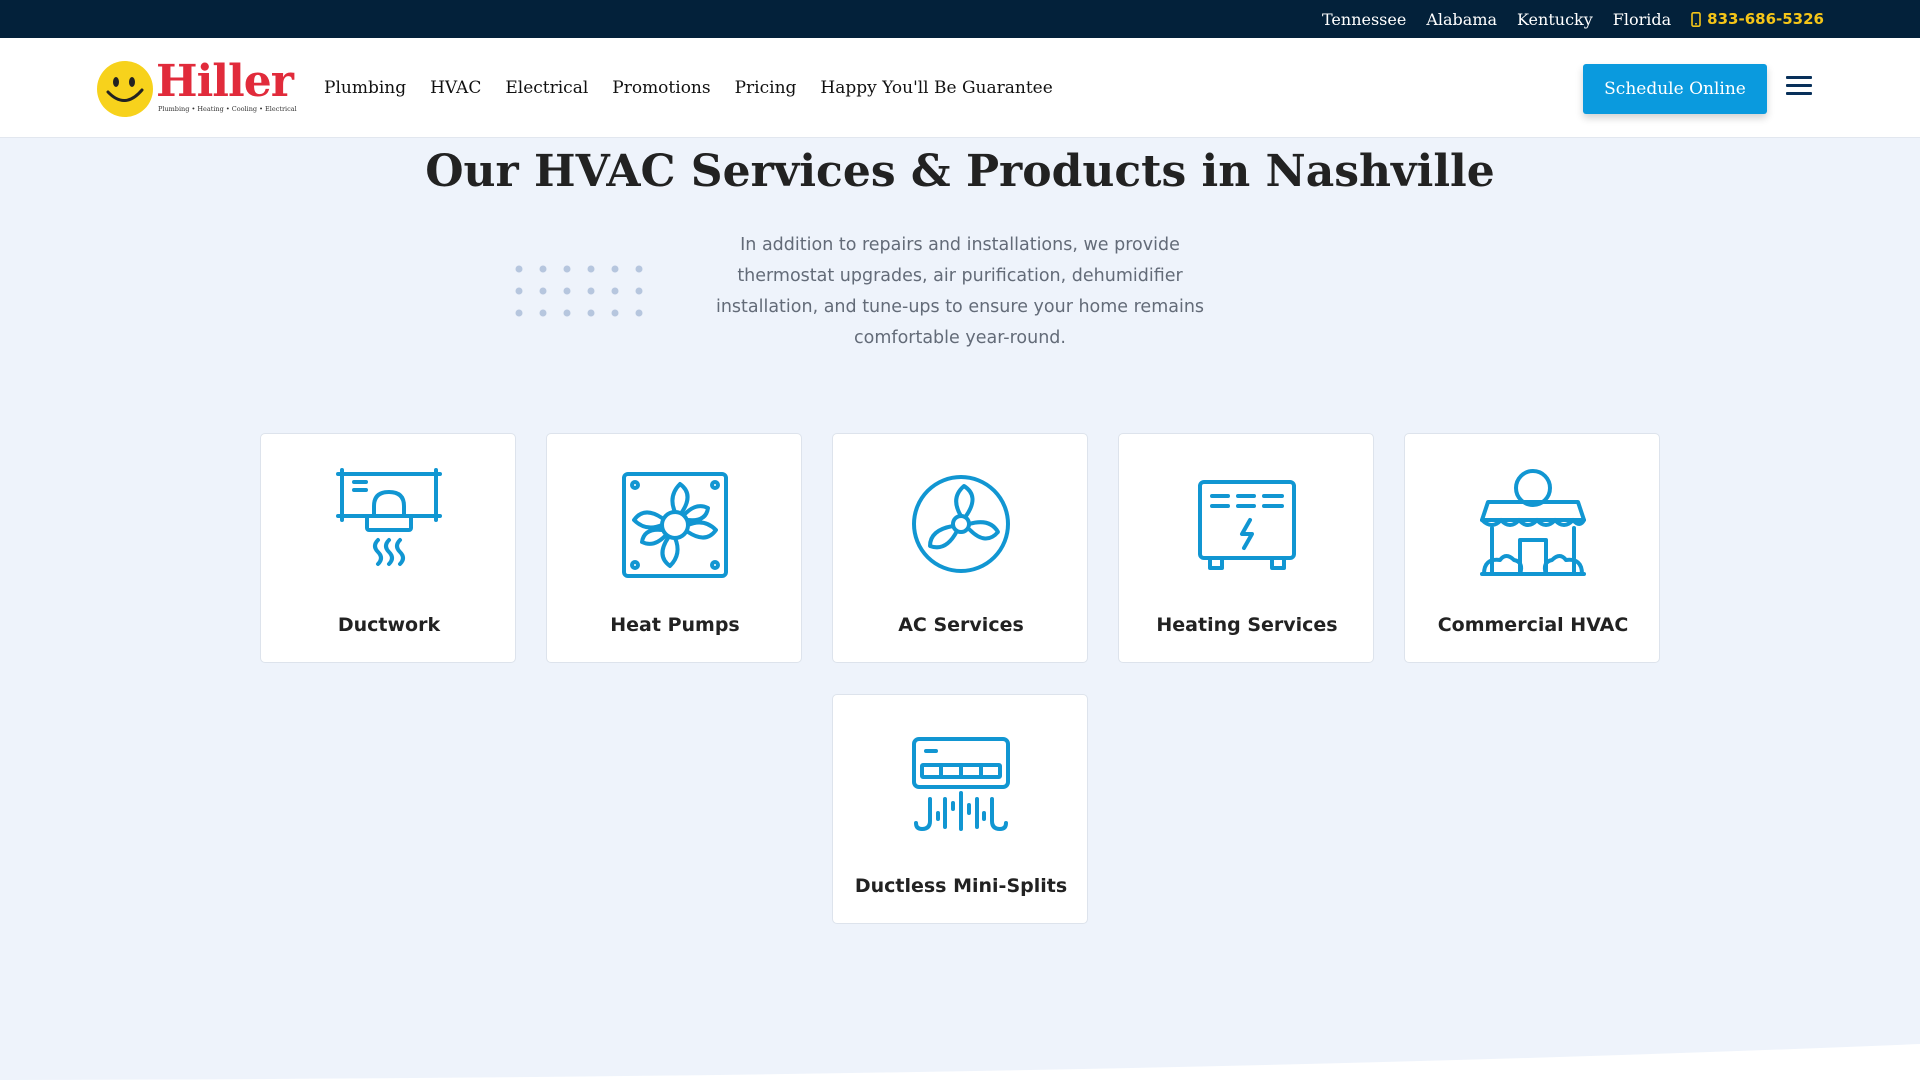 The height and width of the screenshot is (1080, 1920). Describe the element at coordinates (1696, 19) in the screenshot. I see `mobile-phone-icon` at that location.